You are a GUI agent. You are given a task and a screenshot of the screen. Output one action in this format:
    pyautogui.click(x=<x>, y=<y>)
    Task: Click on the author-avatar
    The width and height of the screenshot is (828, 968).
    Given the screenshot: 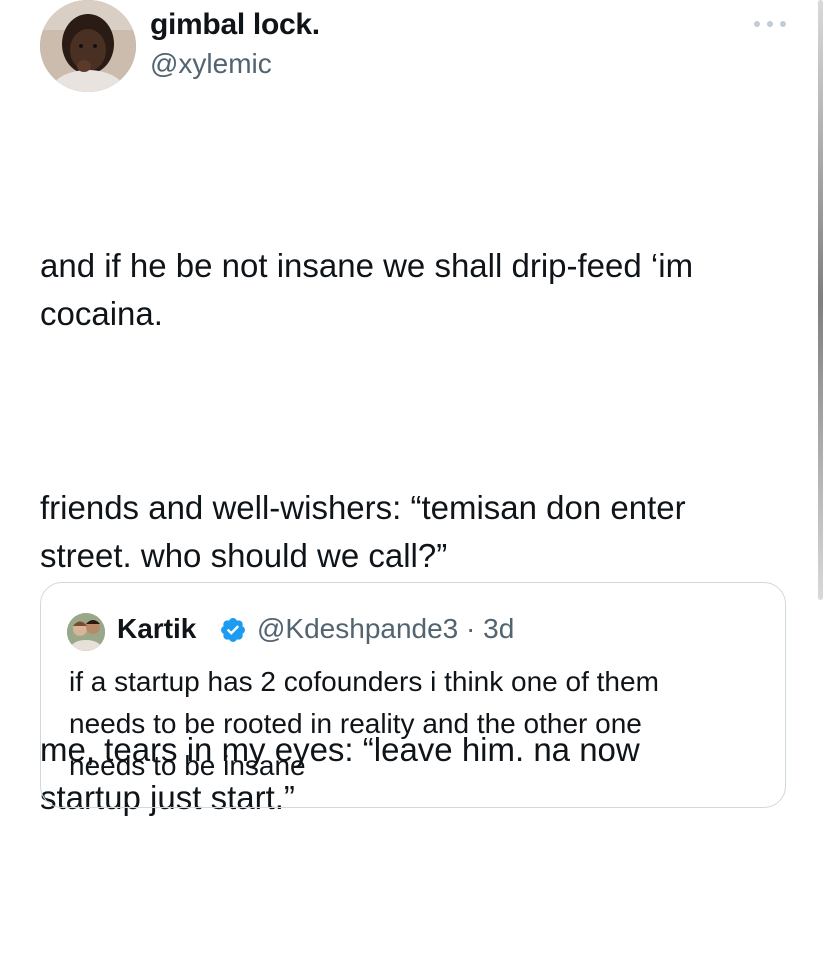 What is the action you would take?
    pyautogui.click(x=88, y=46)
    